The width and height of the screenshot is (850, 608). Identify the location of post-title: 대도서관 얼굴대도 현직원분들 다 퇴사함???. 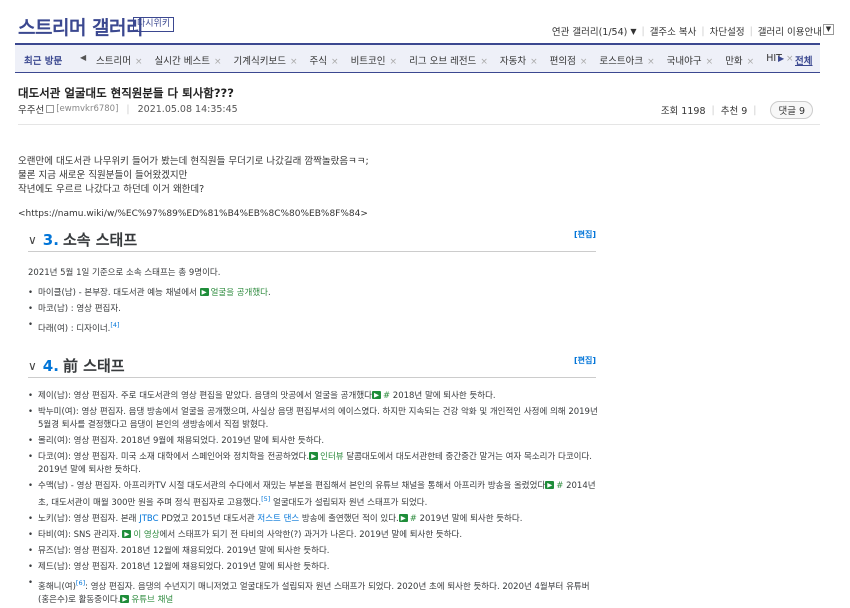
(126, 93).